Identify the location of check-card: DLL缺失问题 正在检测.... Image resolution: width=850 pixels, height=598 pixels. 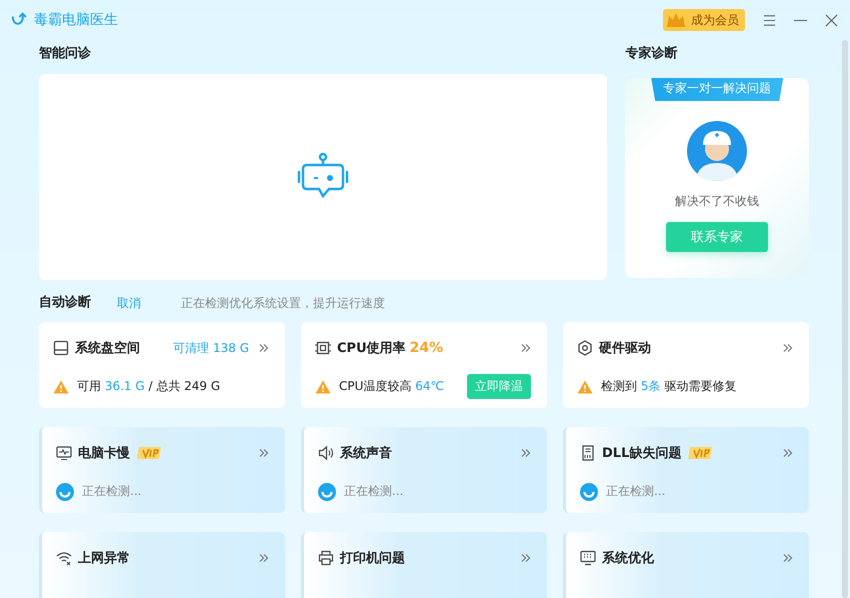
(686, 470).